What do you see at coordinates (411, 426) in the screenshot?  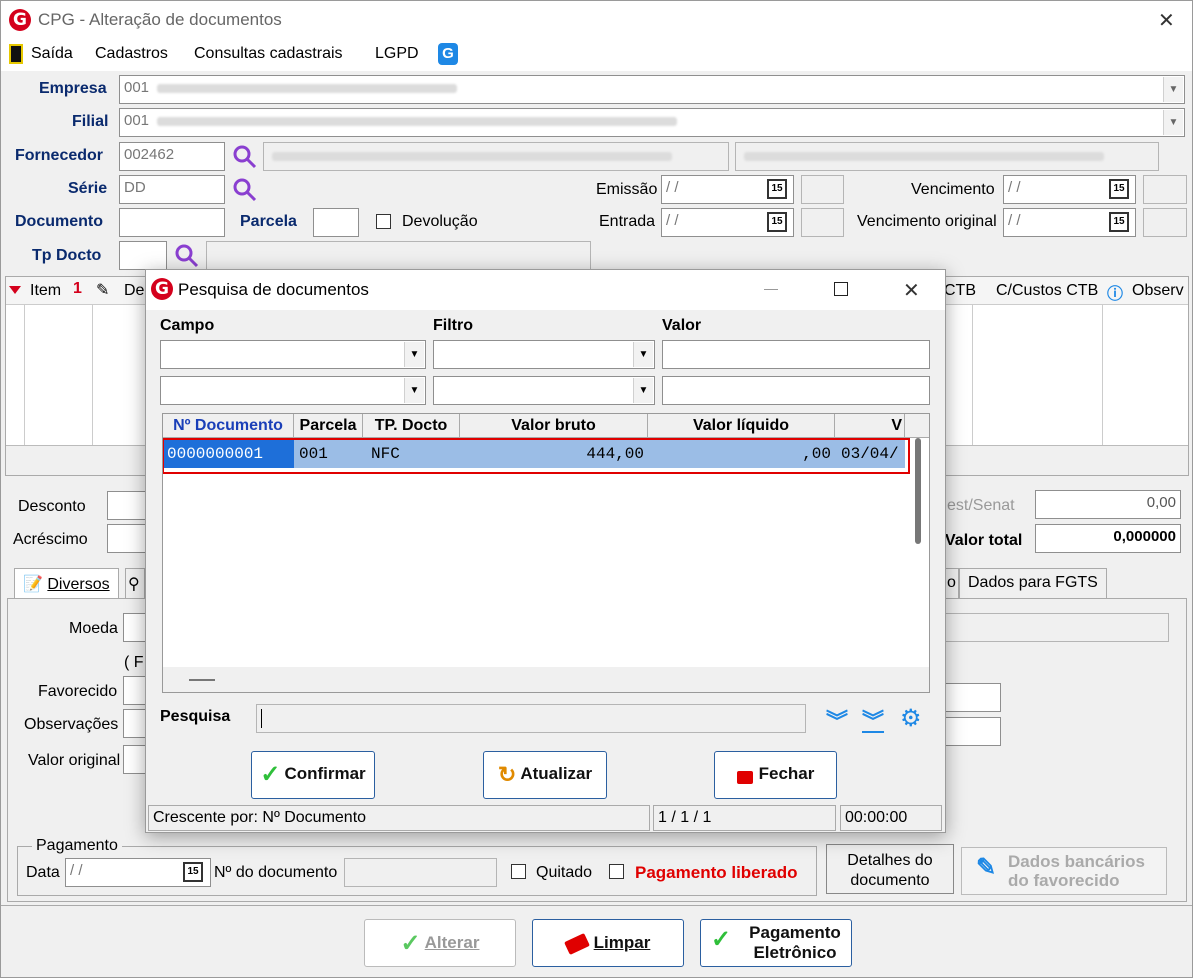 I see `col-tp-docto: TP. Docto` at bounding box center [411, 426].